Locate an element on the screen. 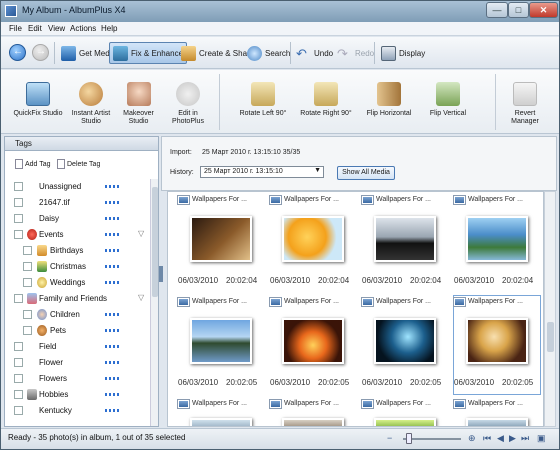 This screenshot has height=450, width=560. zoom-in-icon: ⊕ is located at coordinates (472, 438).